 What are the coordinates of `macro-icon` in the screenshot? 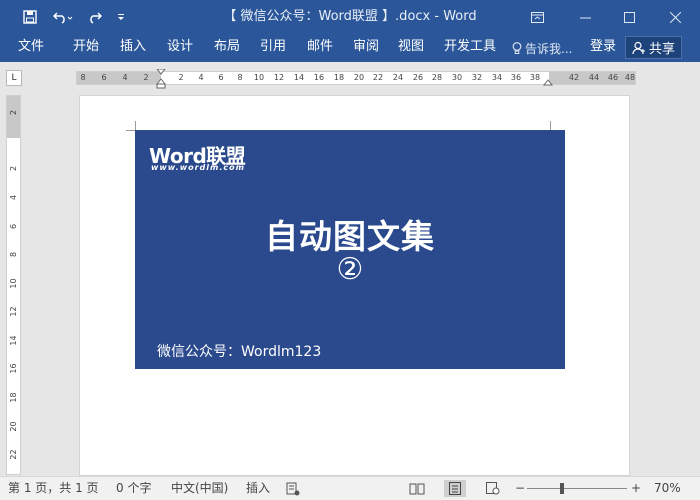 It's located at (293, 489).